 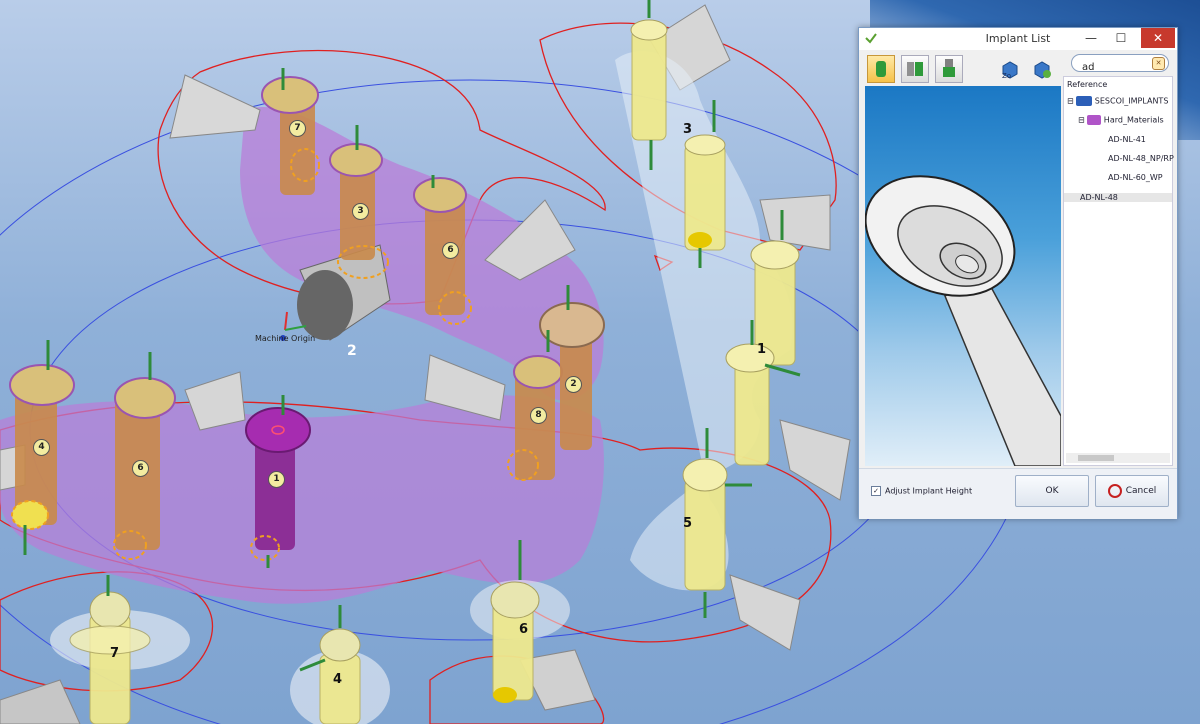 What do you see at coordinates (762, 349) in the screenshot?
I see `implant-number-label: 1` at bounding box center [762, 349].